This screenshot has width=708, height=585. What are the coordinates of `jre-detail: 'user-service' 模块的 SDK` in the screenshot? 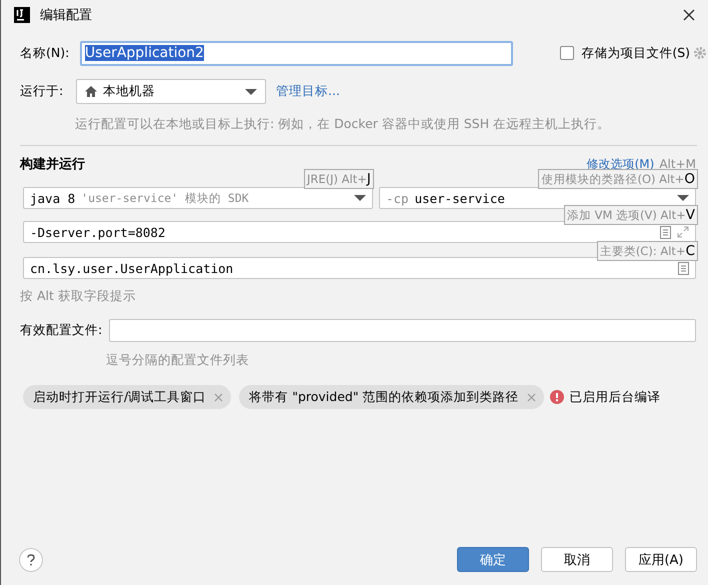 It's located at (165, 198).